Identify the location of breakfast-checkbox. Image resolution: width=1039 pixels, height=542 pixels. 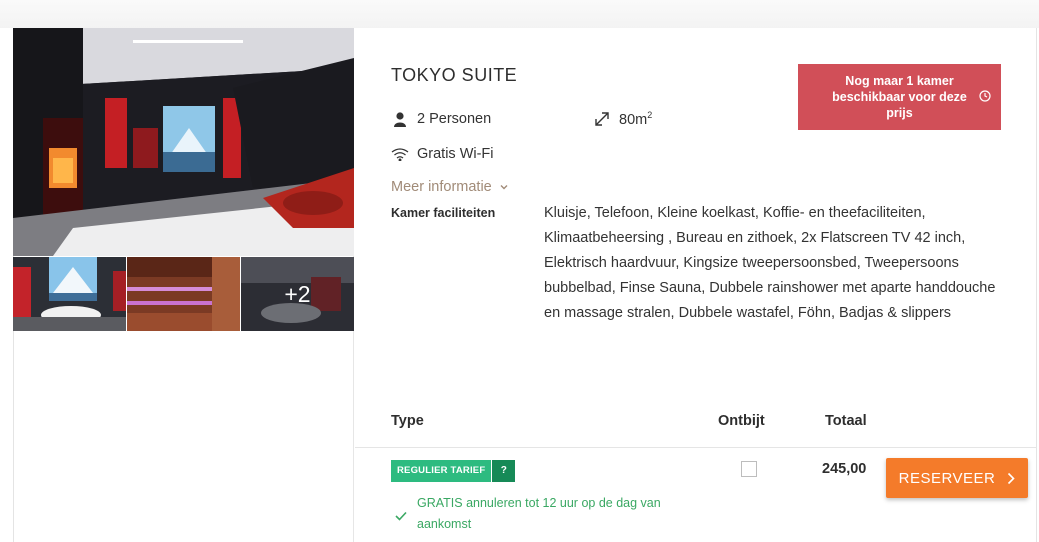
(749, 469).